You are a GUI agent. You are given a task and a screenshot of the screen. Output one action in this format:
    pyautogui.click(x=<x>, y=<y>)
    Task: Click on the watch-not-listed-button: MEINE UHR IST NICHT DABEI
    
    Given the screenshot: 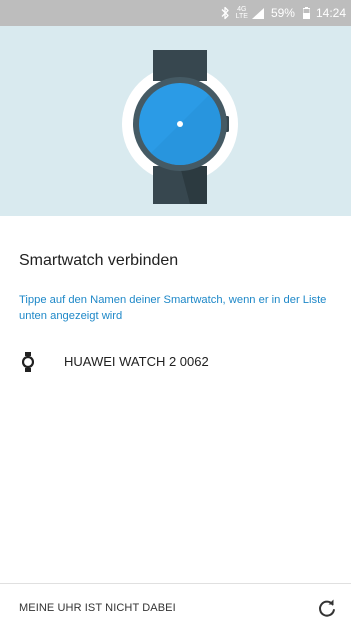 What is the action you would take?
    pyautogui.click(x=97, y=608)
    